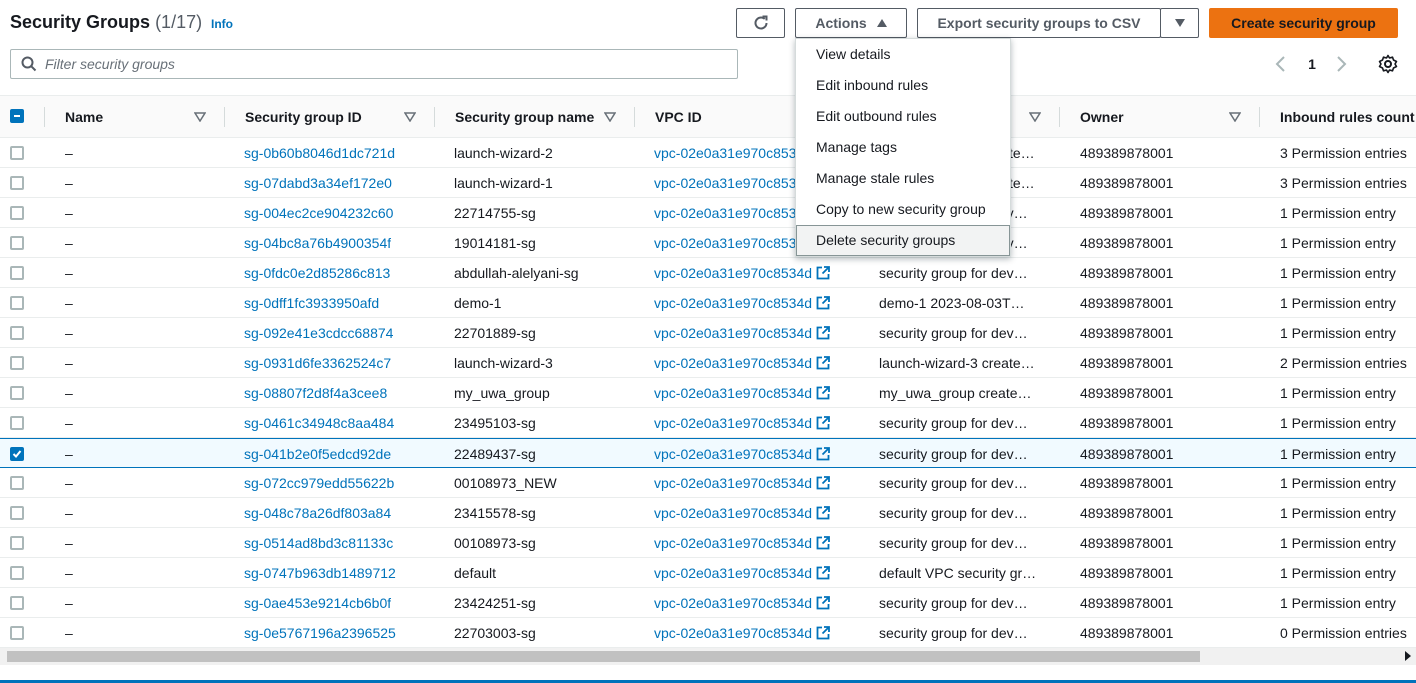  What do you see at coordinates (317, 454) in the screenshot?
I see `cell-security-group-id: sg-041b2e0f5edcd92de` at bounding box center [317, 454].